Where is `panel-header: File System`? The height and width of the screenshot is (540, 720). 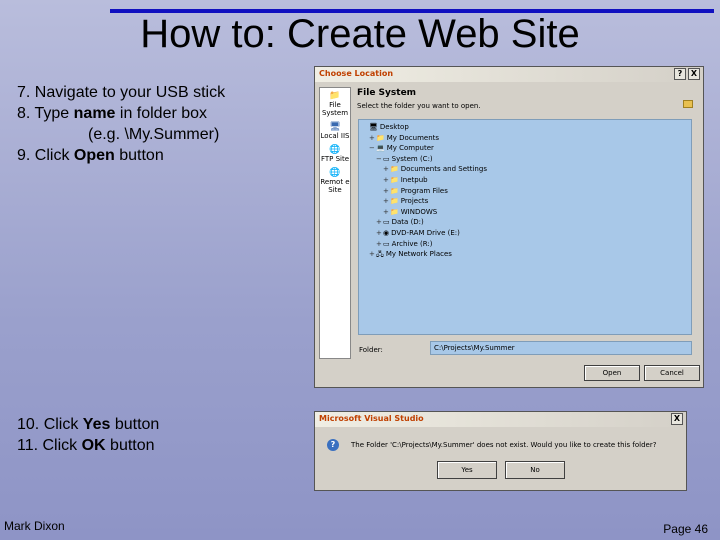 panel-header: File System is located at coordinates (387, 93).